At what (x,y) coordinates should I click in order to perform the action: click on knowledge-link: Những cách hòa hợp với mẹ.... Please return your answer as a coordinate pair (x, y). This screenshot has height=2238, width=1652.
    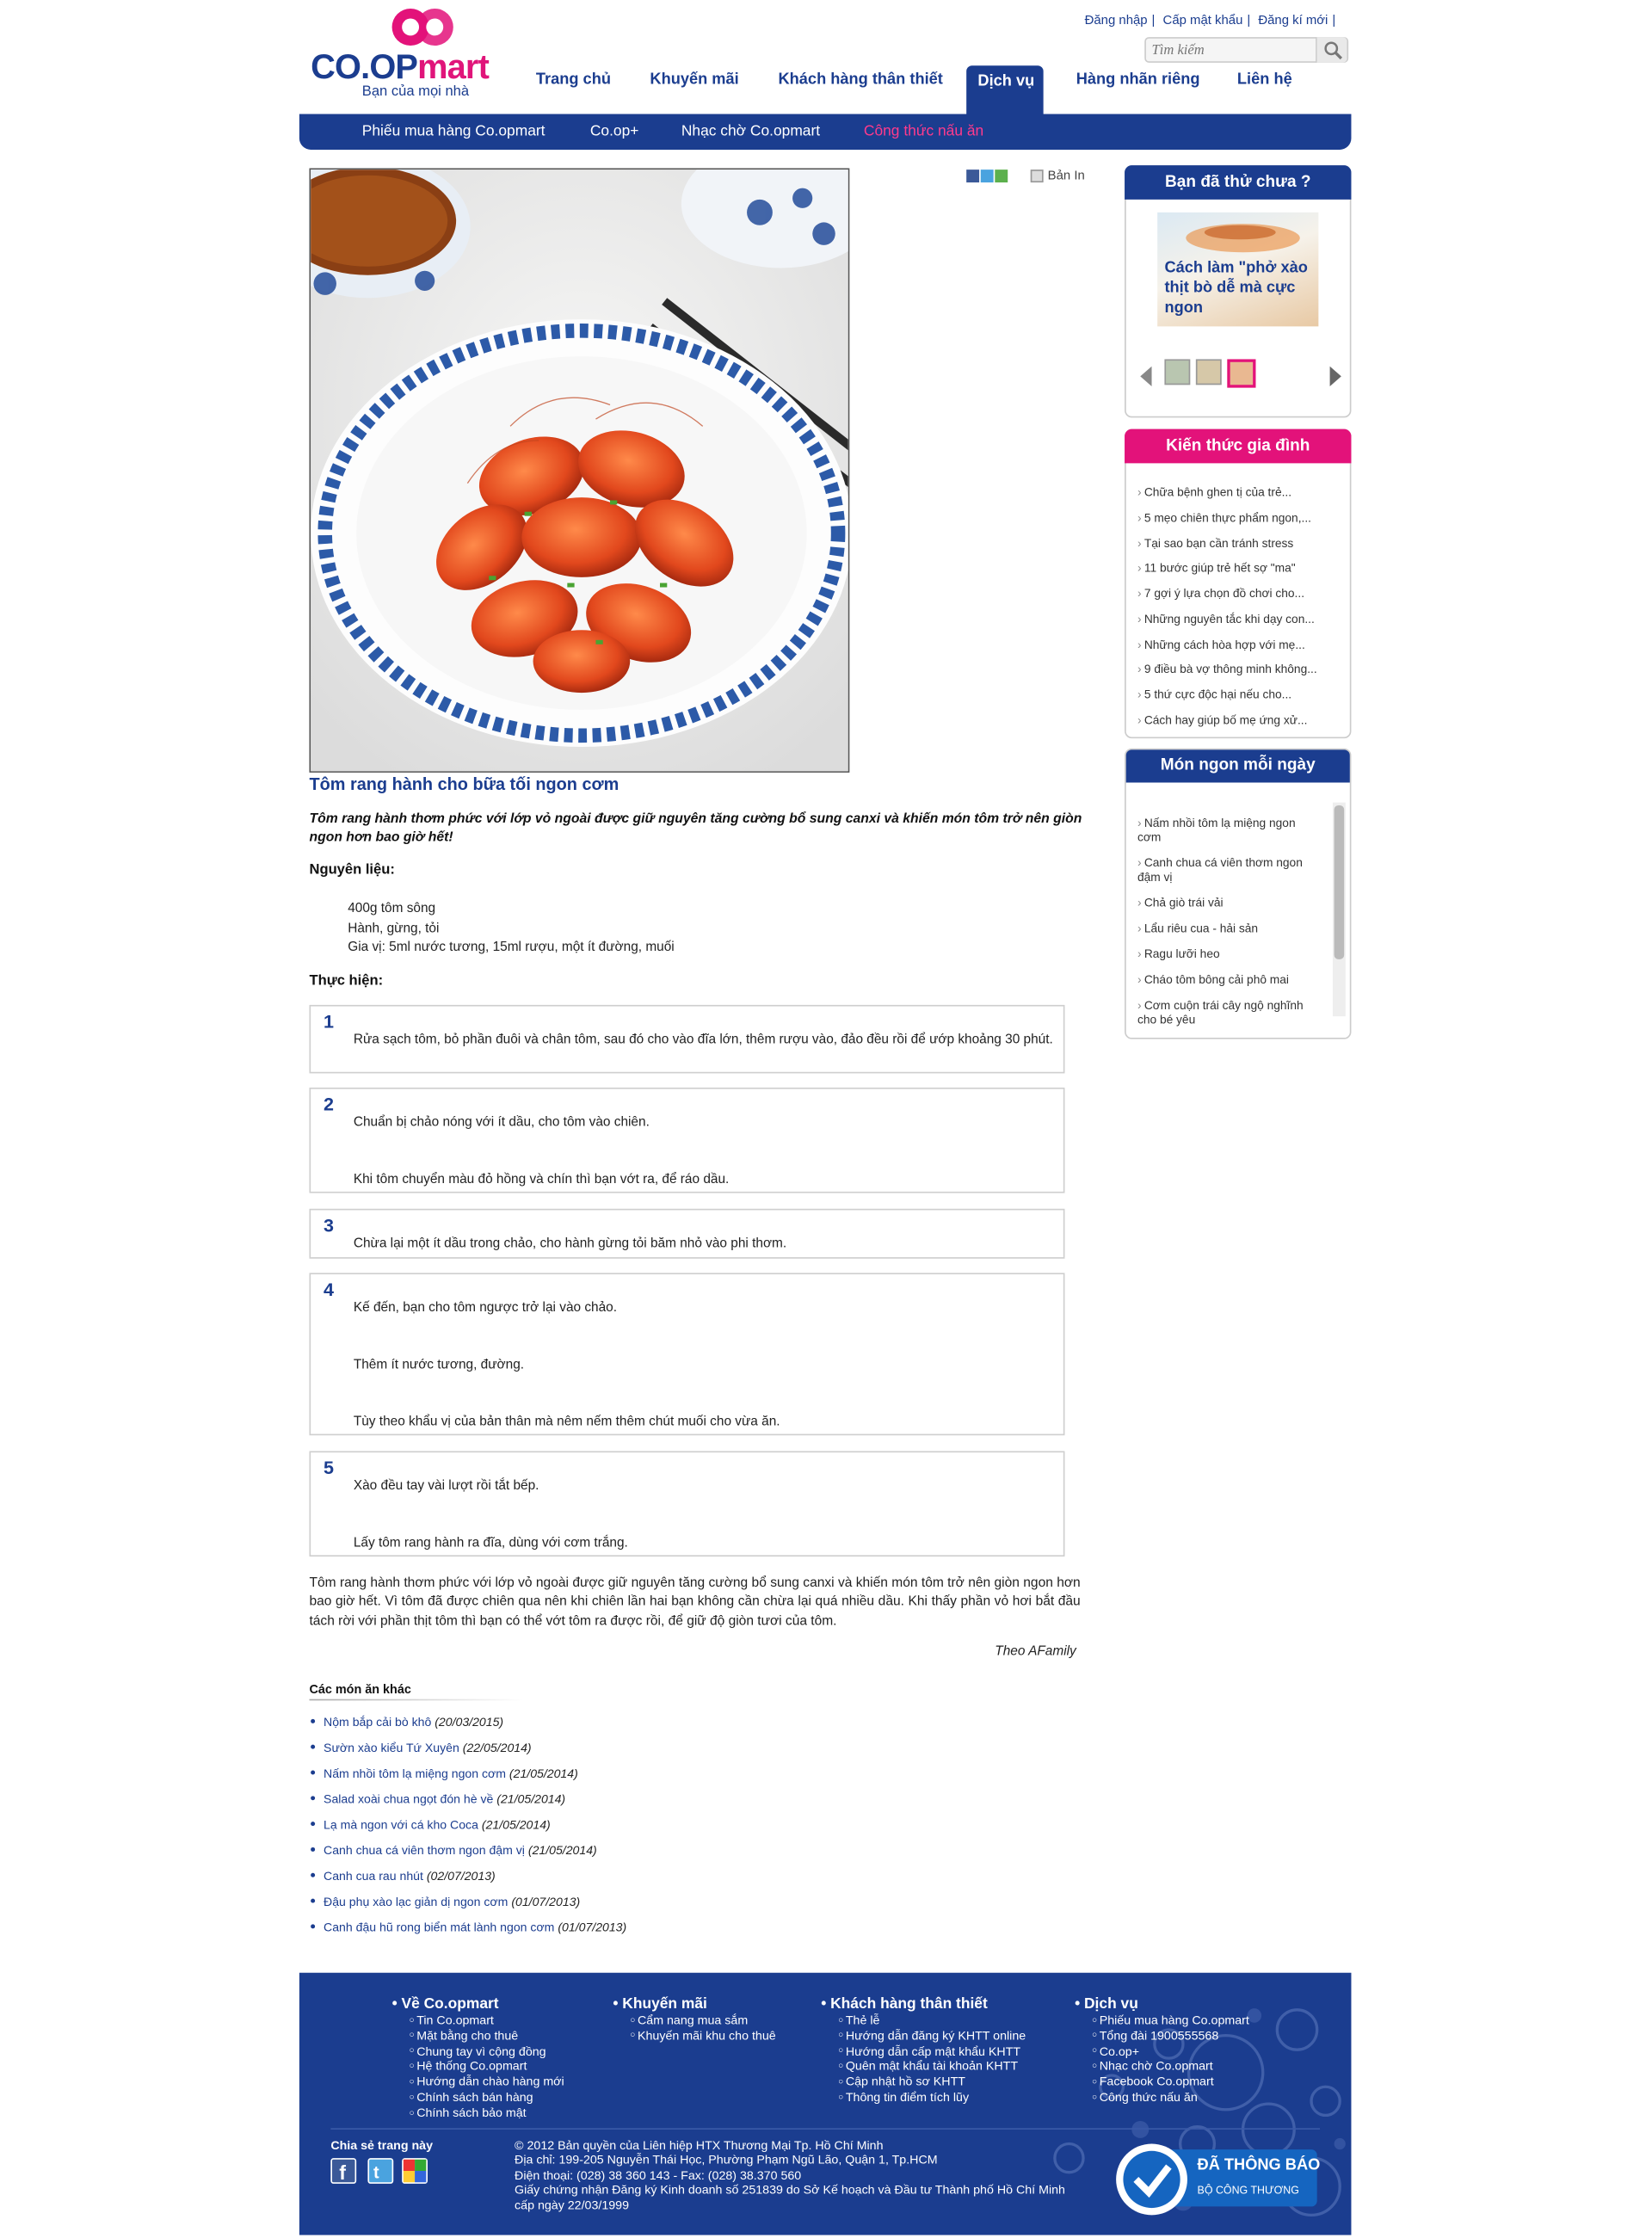
    Looking at the image, I should click on (1221, 645).